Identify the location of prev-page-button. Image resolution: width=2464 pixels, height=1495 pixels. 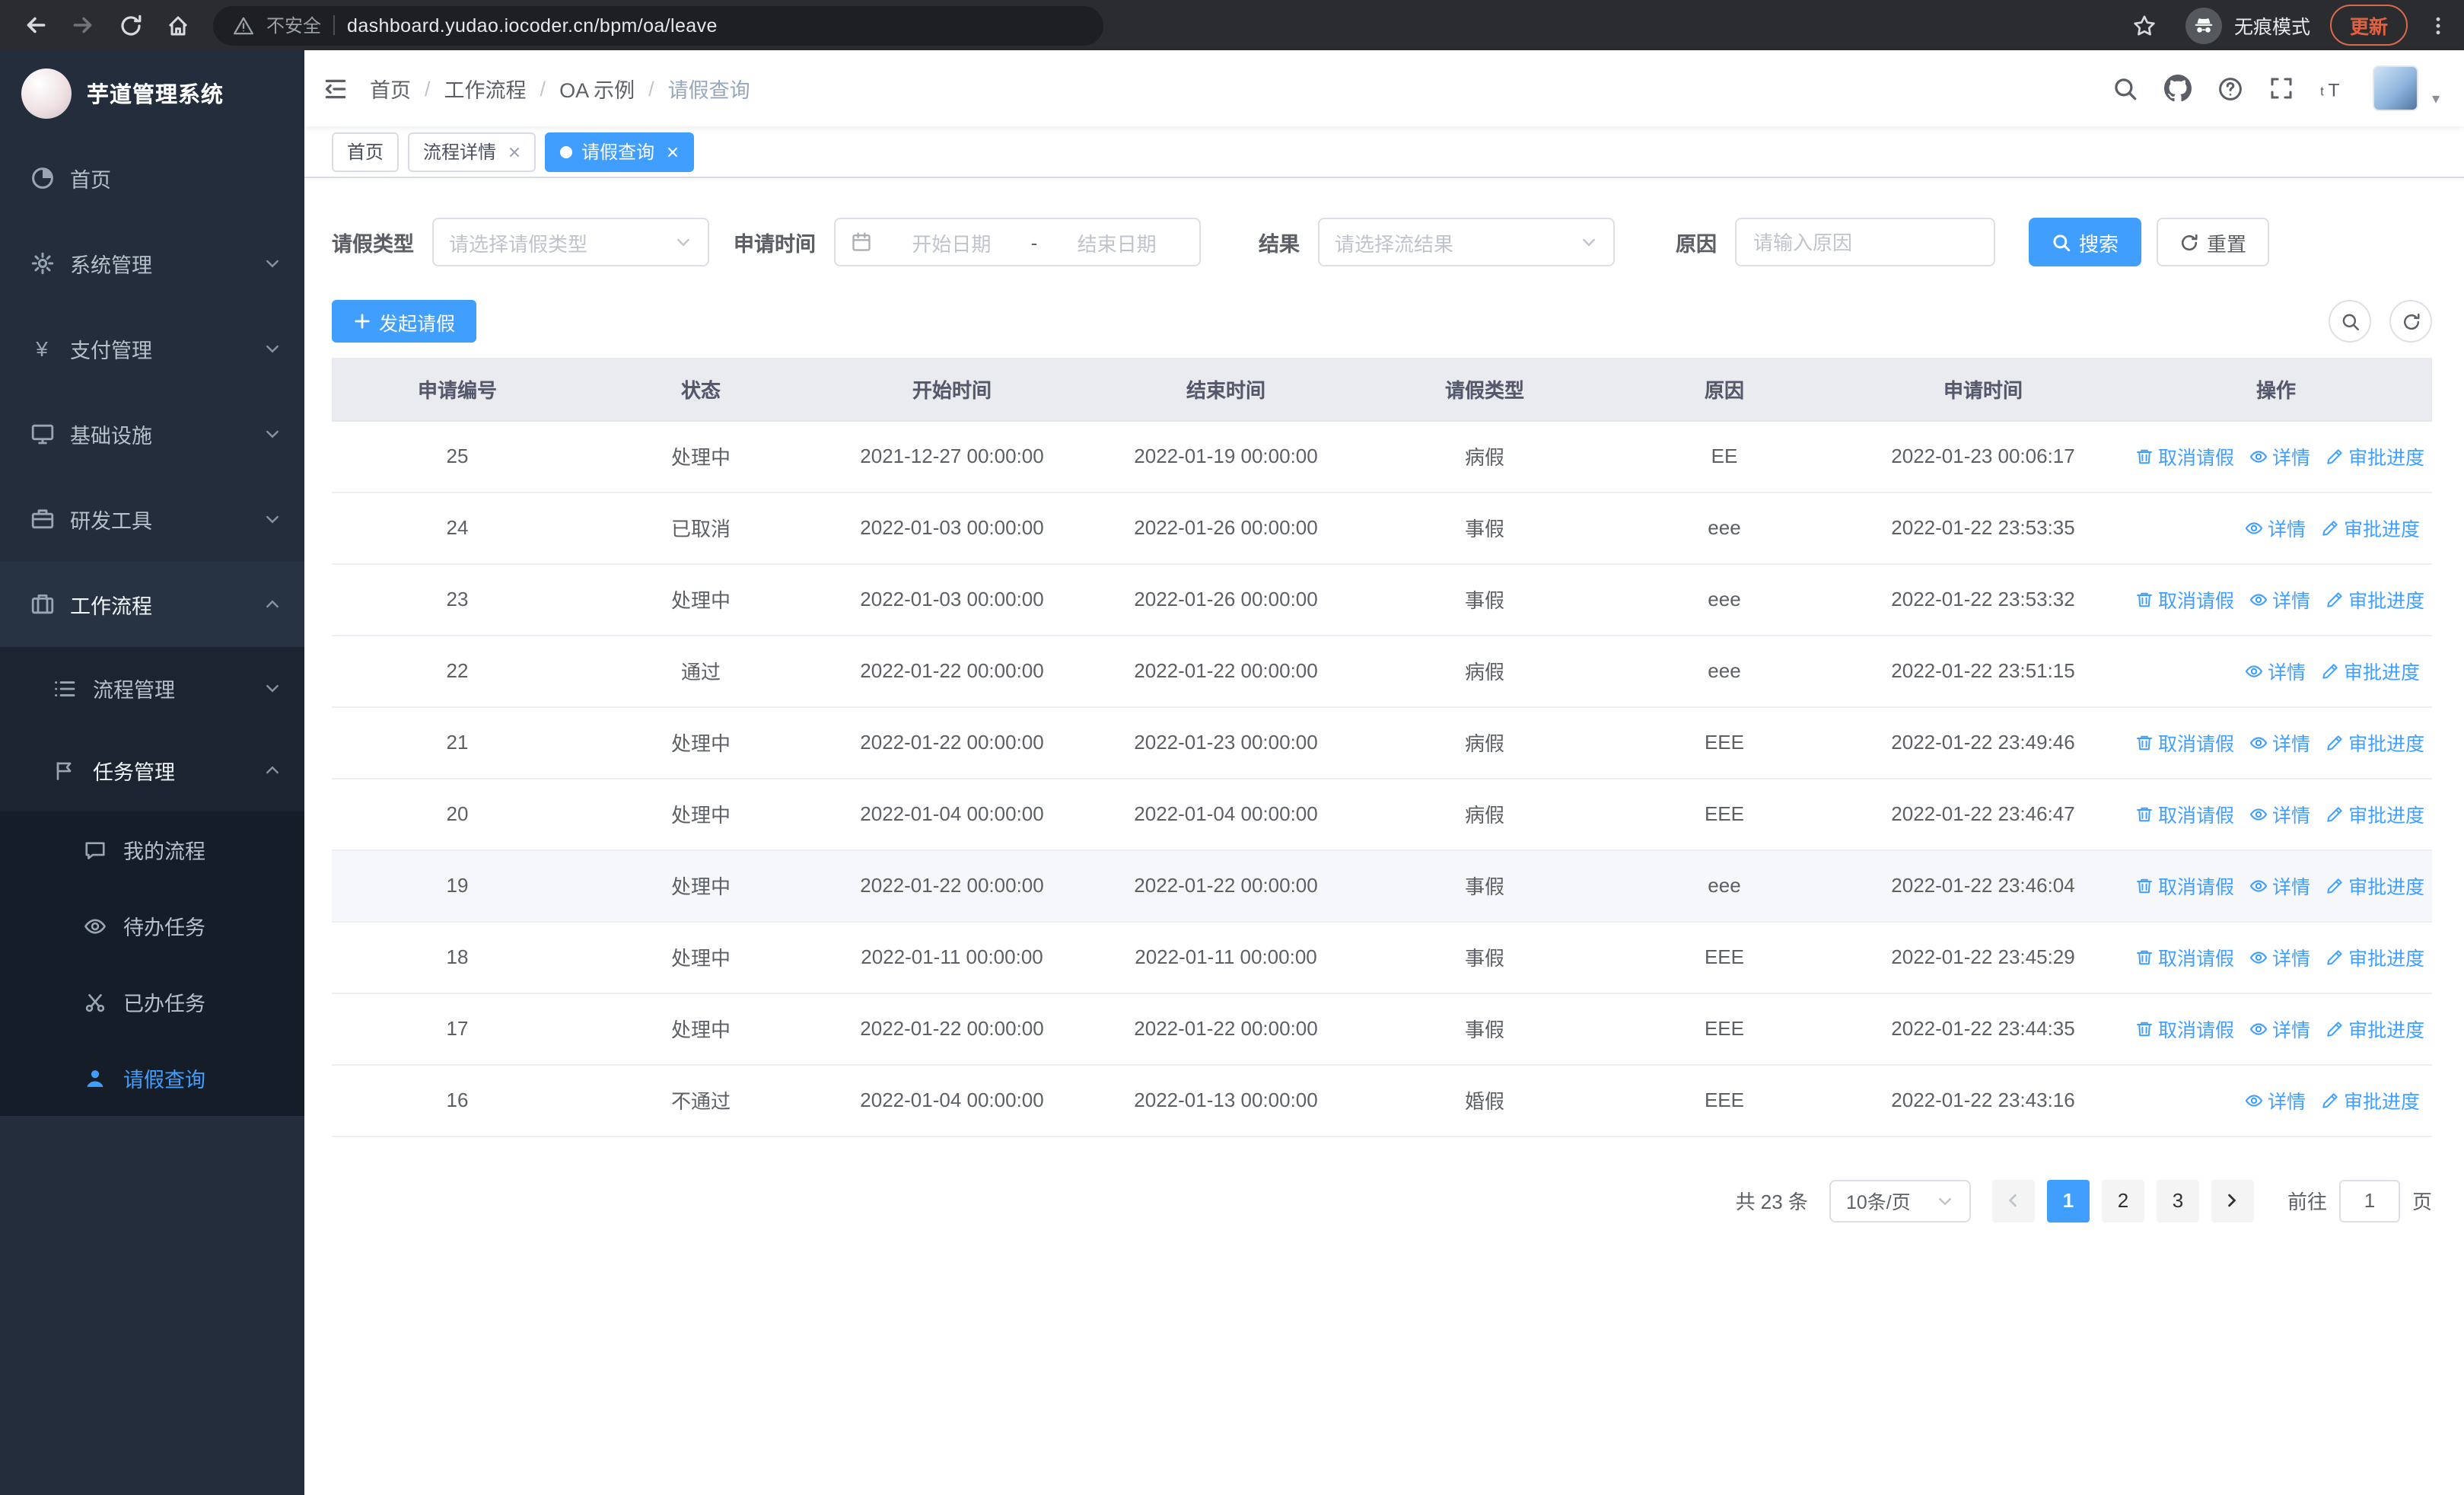
(2013, 1200).